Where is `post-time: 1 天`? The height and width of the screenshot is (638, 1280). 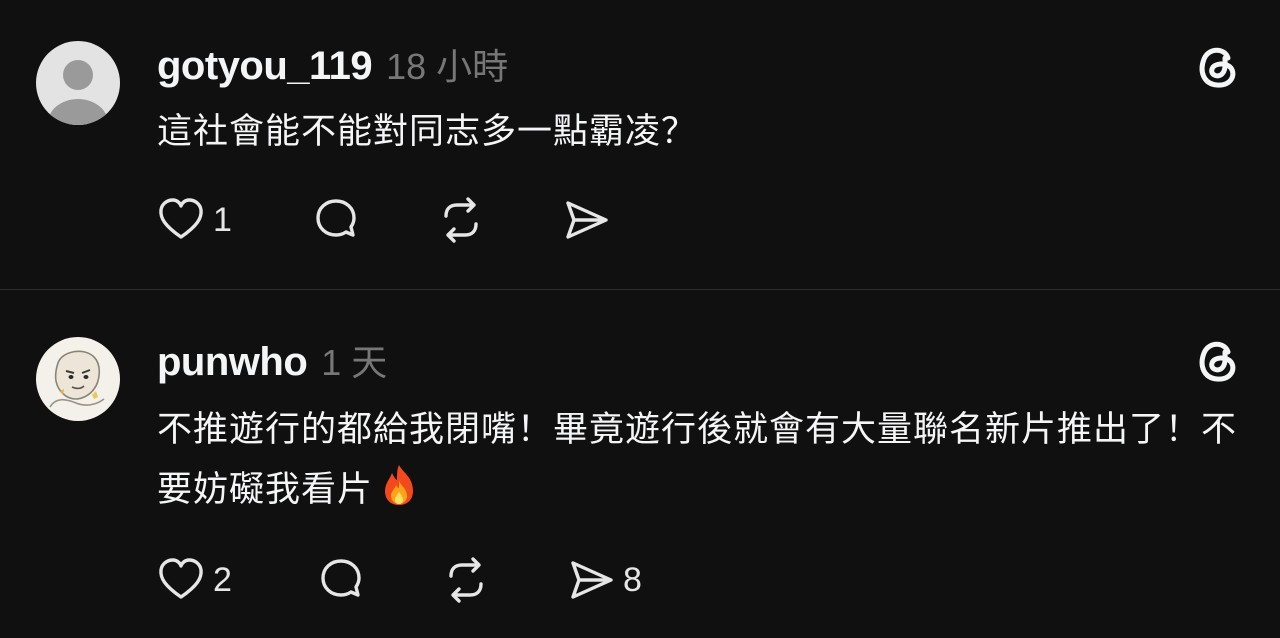
post-time: 1 天 is located at coordinates (354, 362).